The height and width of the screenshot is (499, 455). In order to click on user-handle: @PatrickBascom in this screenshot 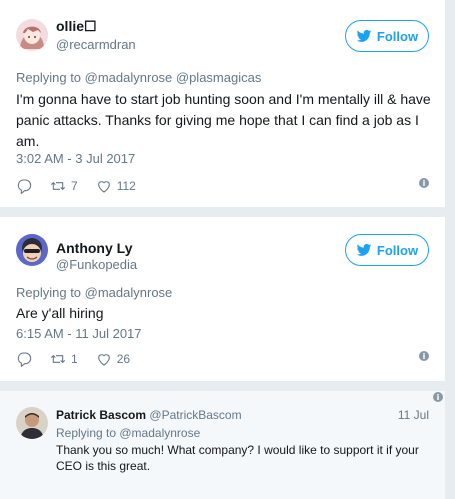, I will do `click(195, 415)`.